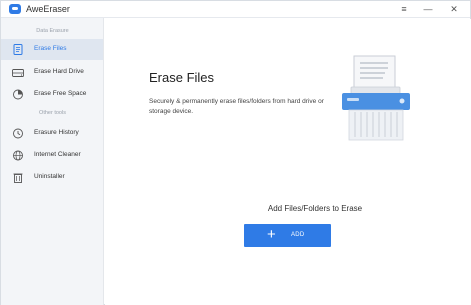 This screenshot has width=471, height=305. Describe the element at coordinates (18, 49) in the screenshot. I see `file-icon` at that location.